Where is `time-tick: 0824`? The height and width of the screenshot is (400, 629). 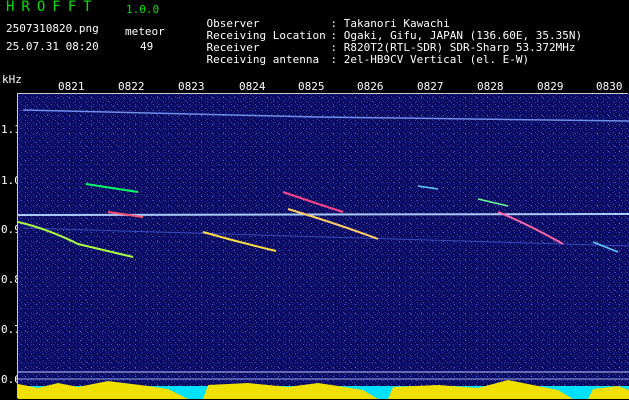
time-tick: 0824 is located at coordinates (252, 86).